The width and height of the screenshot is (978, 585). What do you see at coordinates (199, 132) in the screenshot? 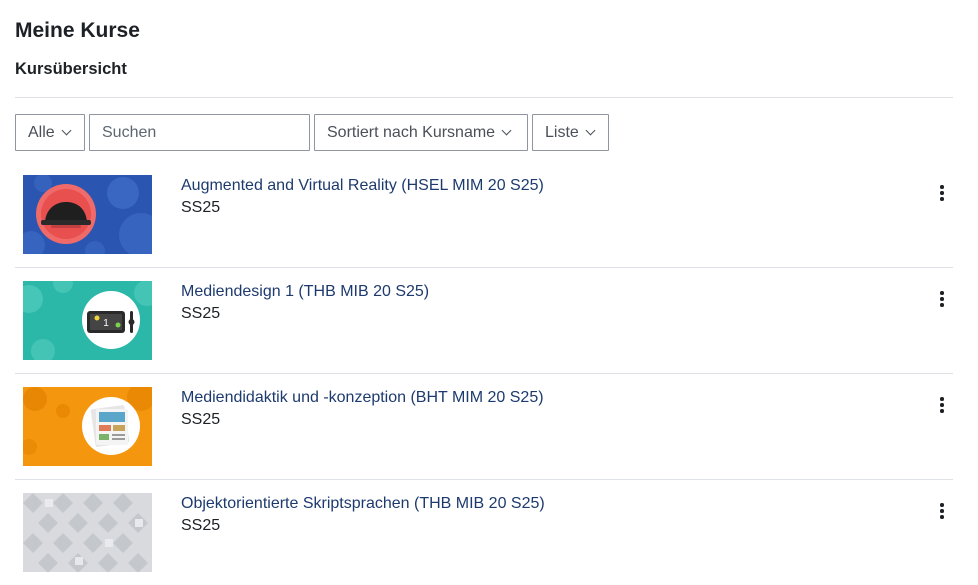
I see `search-input` at bounding box center [199, 132].